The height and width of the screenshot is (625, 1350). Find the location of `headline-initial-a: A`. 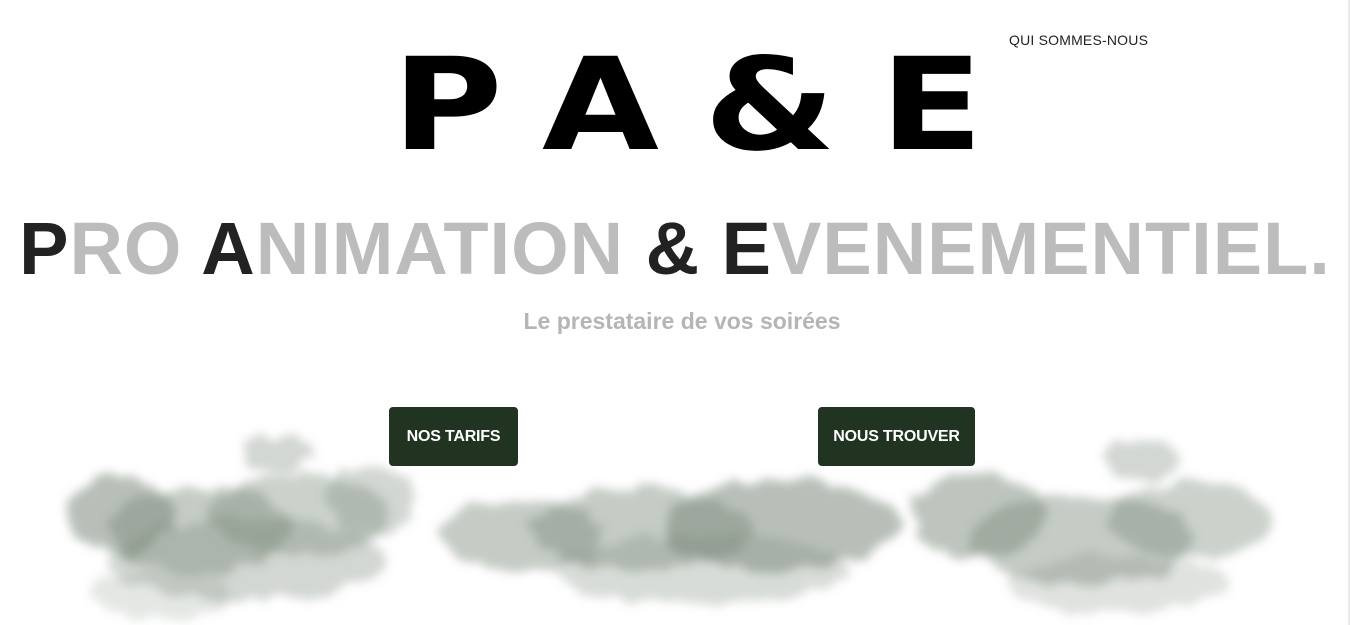

headline-initial-a: A is located at coordinates (228, 248).